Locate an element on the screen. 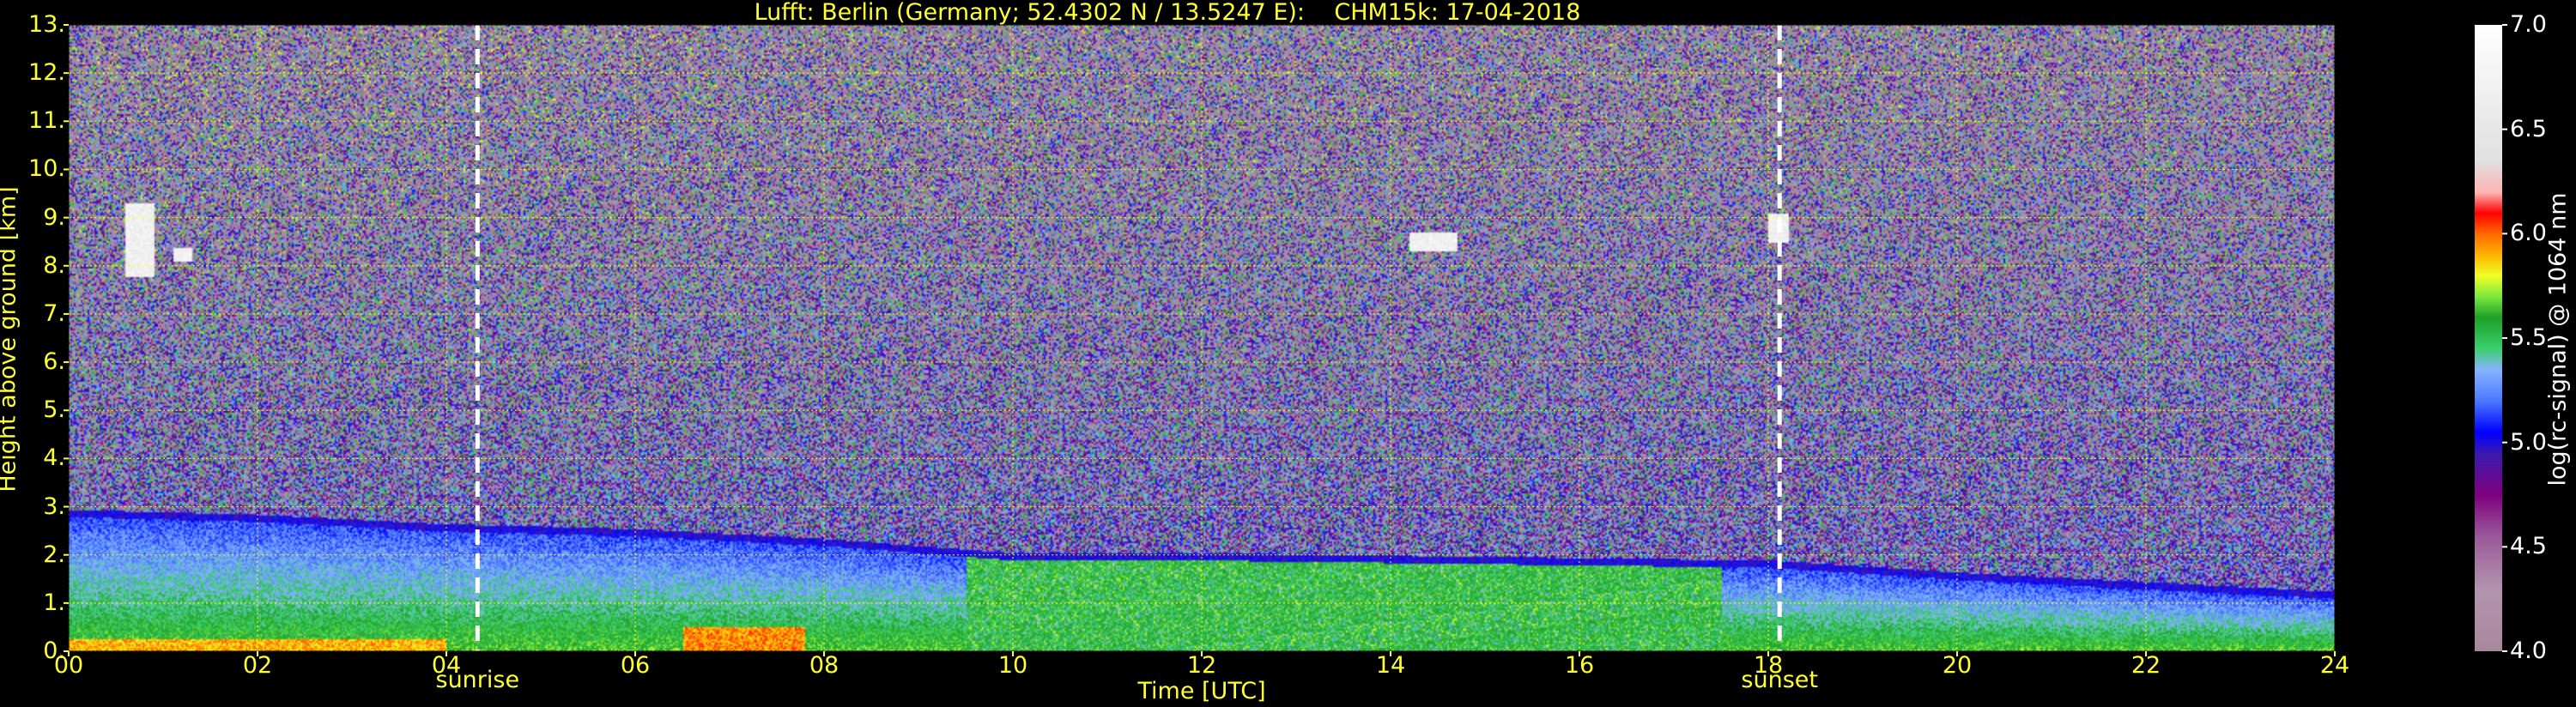 The height and width of the screenshot is (707, 2576). x-tick-label: 12 is located at coordinates (1201, 666).